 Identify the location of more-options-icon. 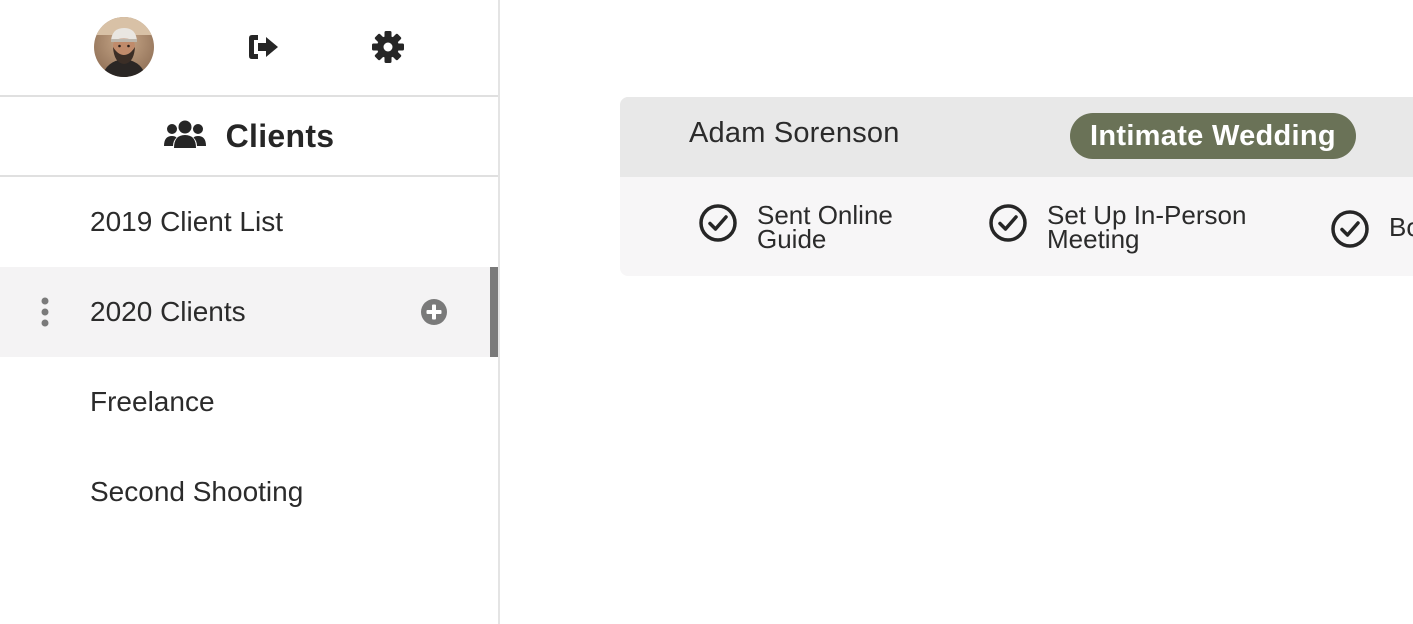
(45, 312).